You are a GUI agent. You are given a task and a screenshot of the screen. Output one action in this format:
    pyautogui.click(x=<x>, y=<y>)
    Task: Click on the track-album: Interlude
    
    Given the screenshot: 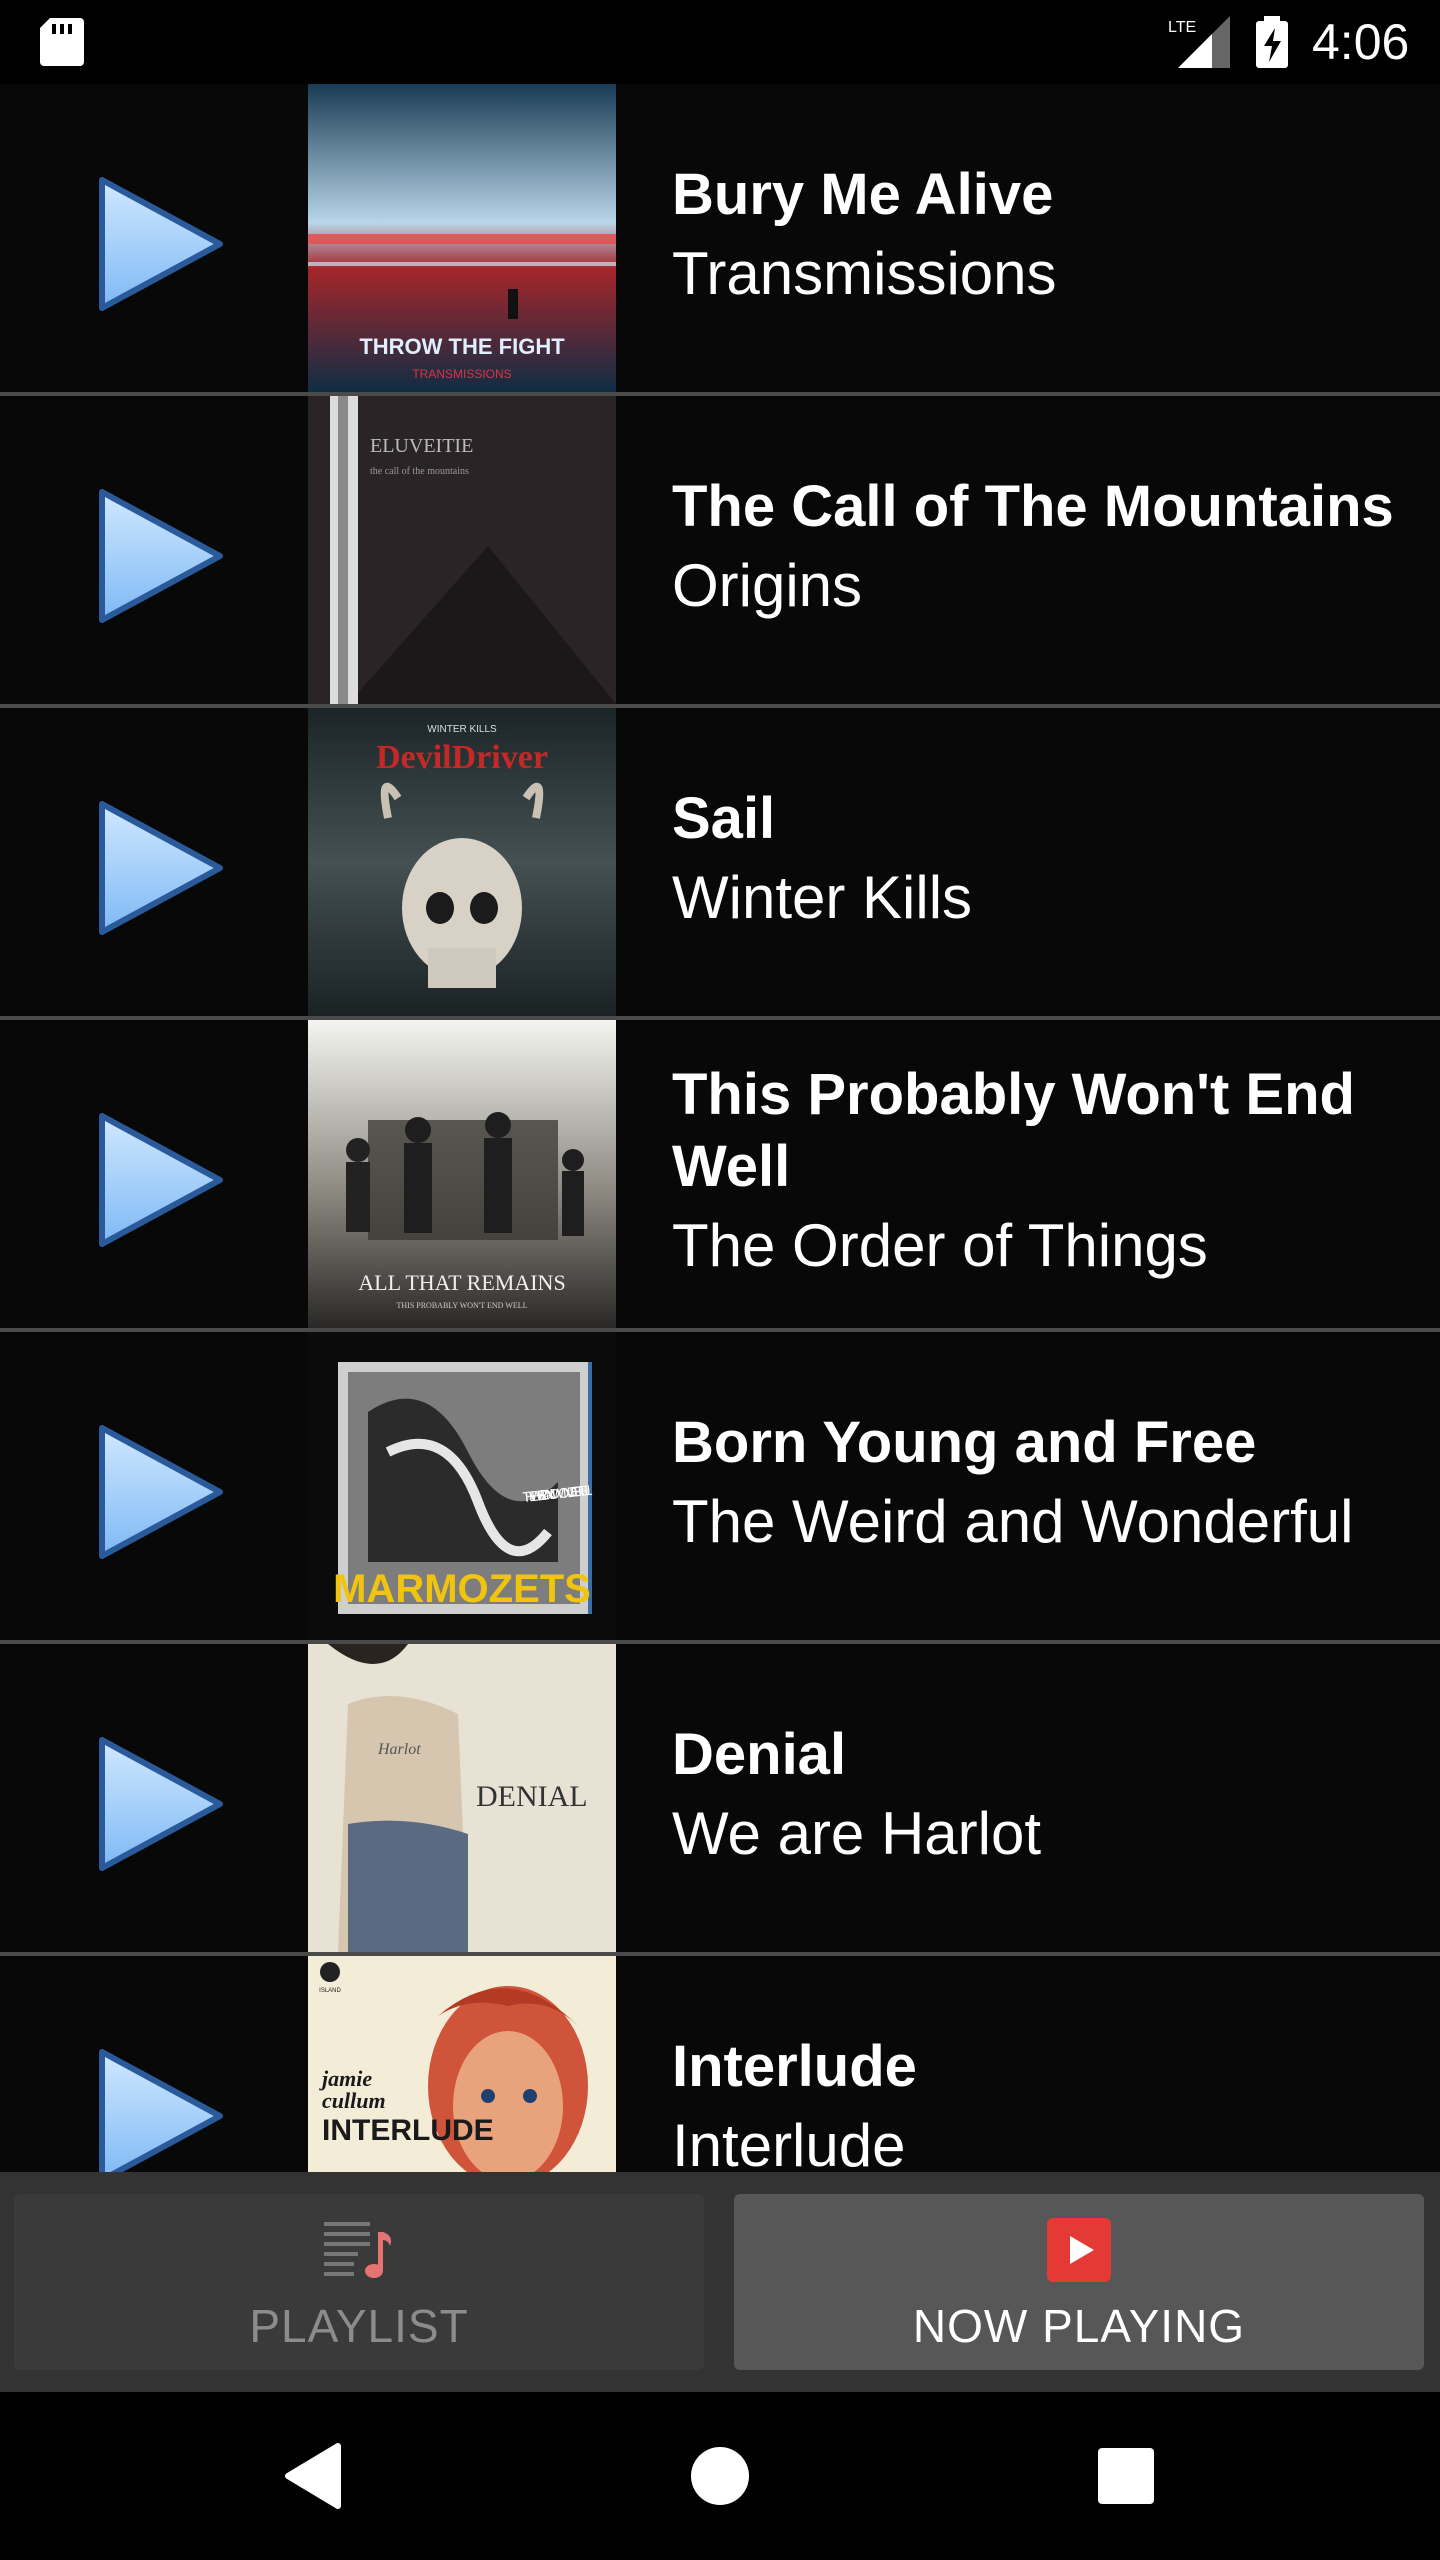 What is the action you would take?
    pyautogui.click(x=789, y=2142)
    